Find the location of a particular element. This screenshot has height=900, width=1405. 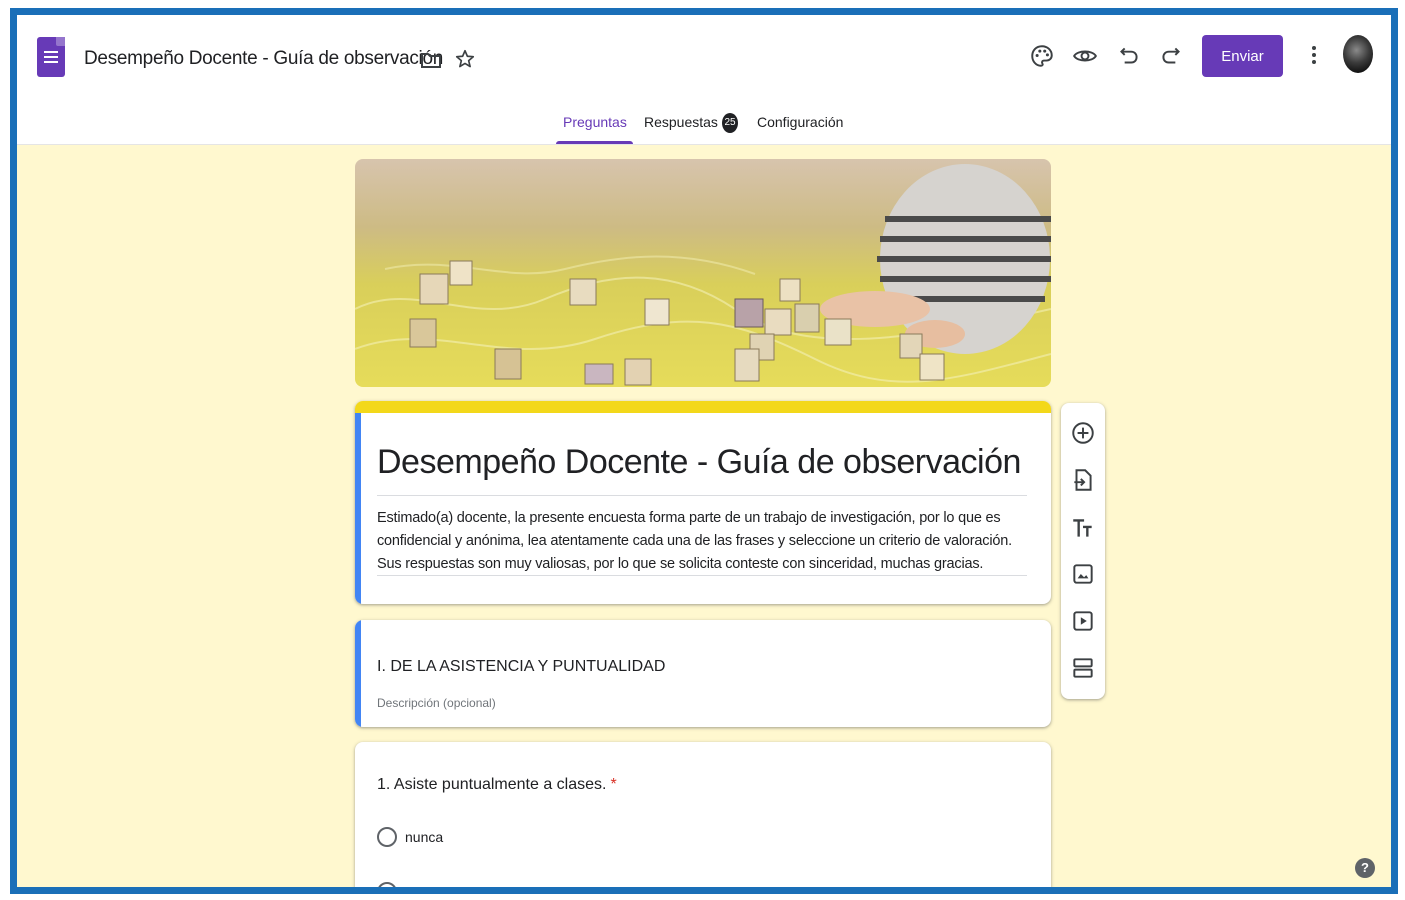

document-title: Desempeño Docente - Guía de observación is located at coordinates (263, 59).